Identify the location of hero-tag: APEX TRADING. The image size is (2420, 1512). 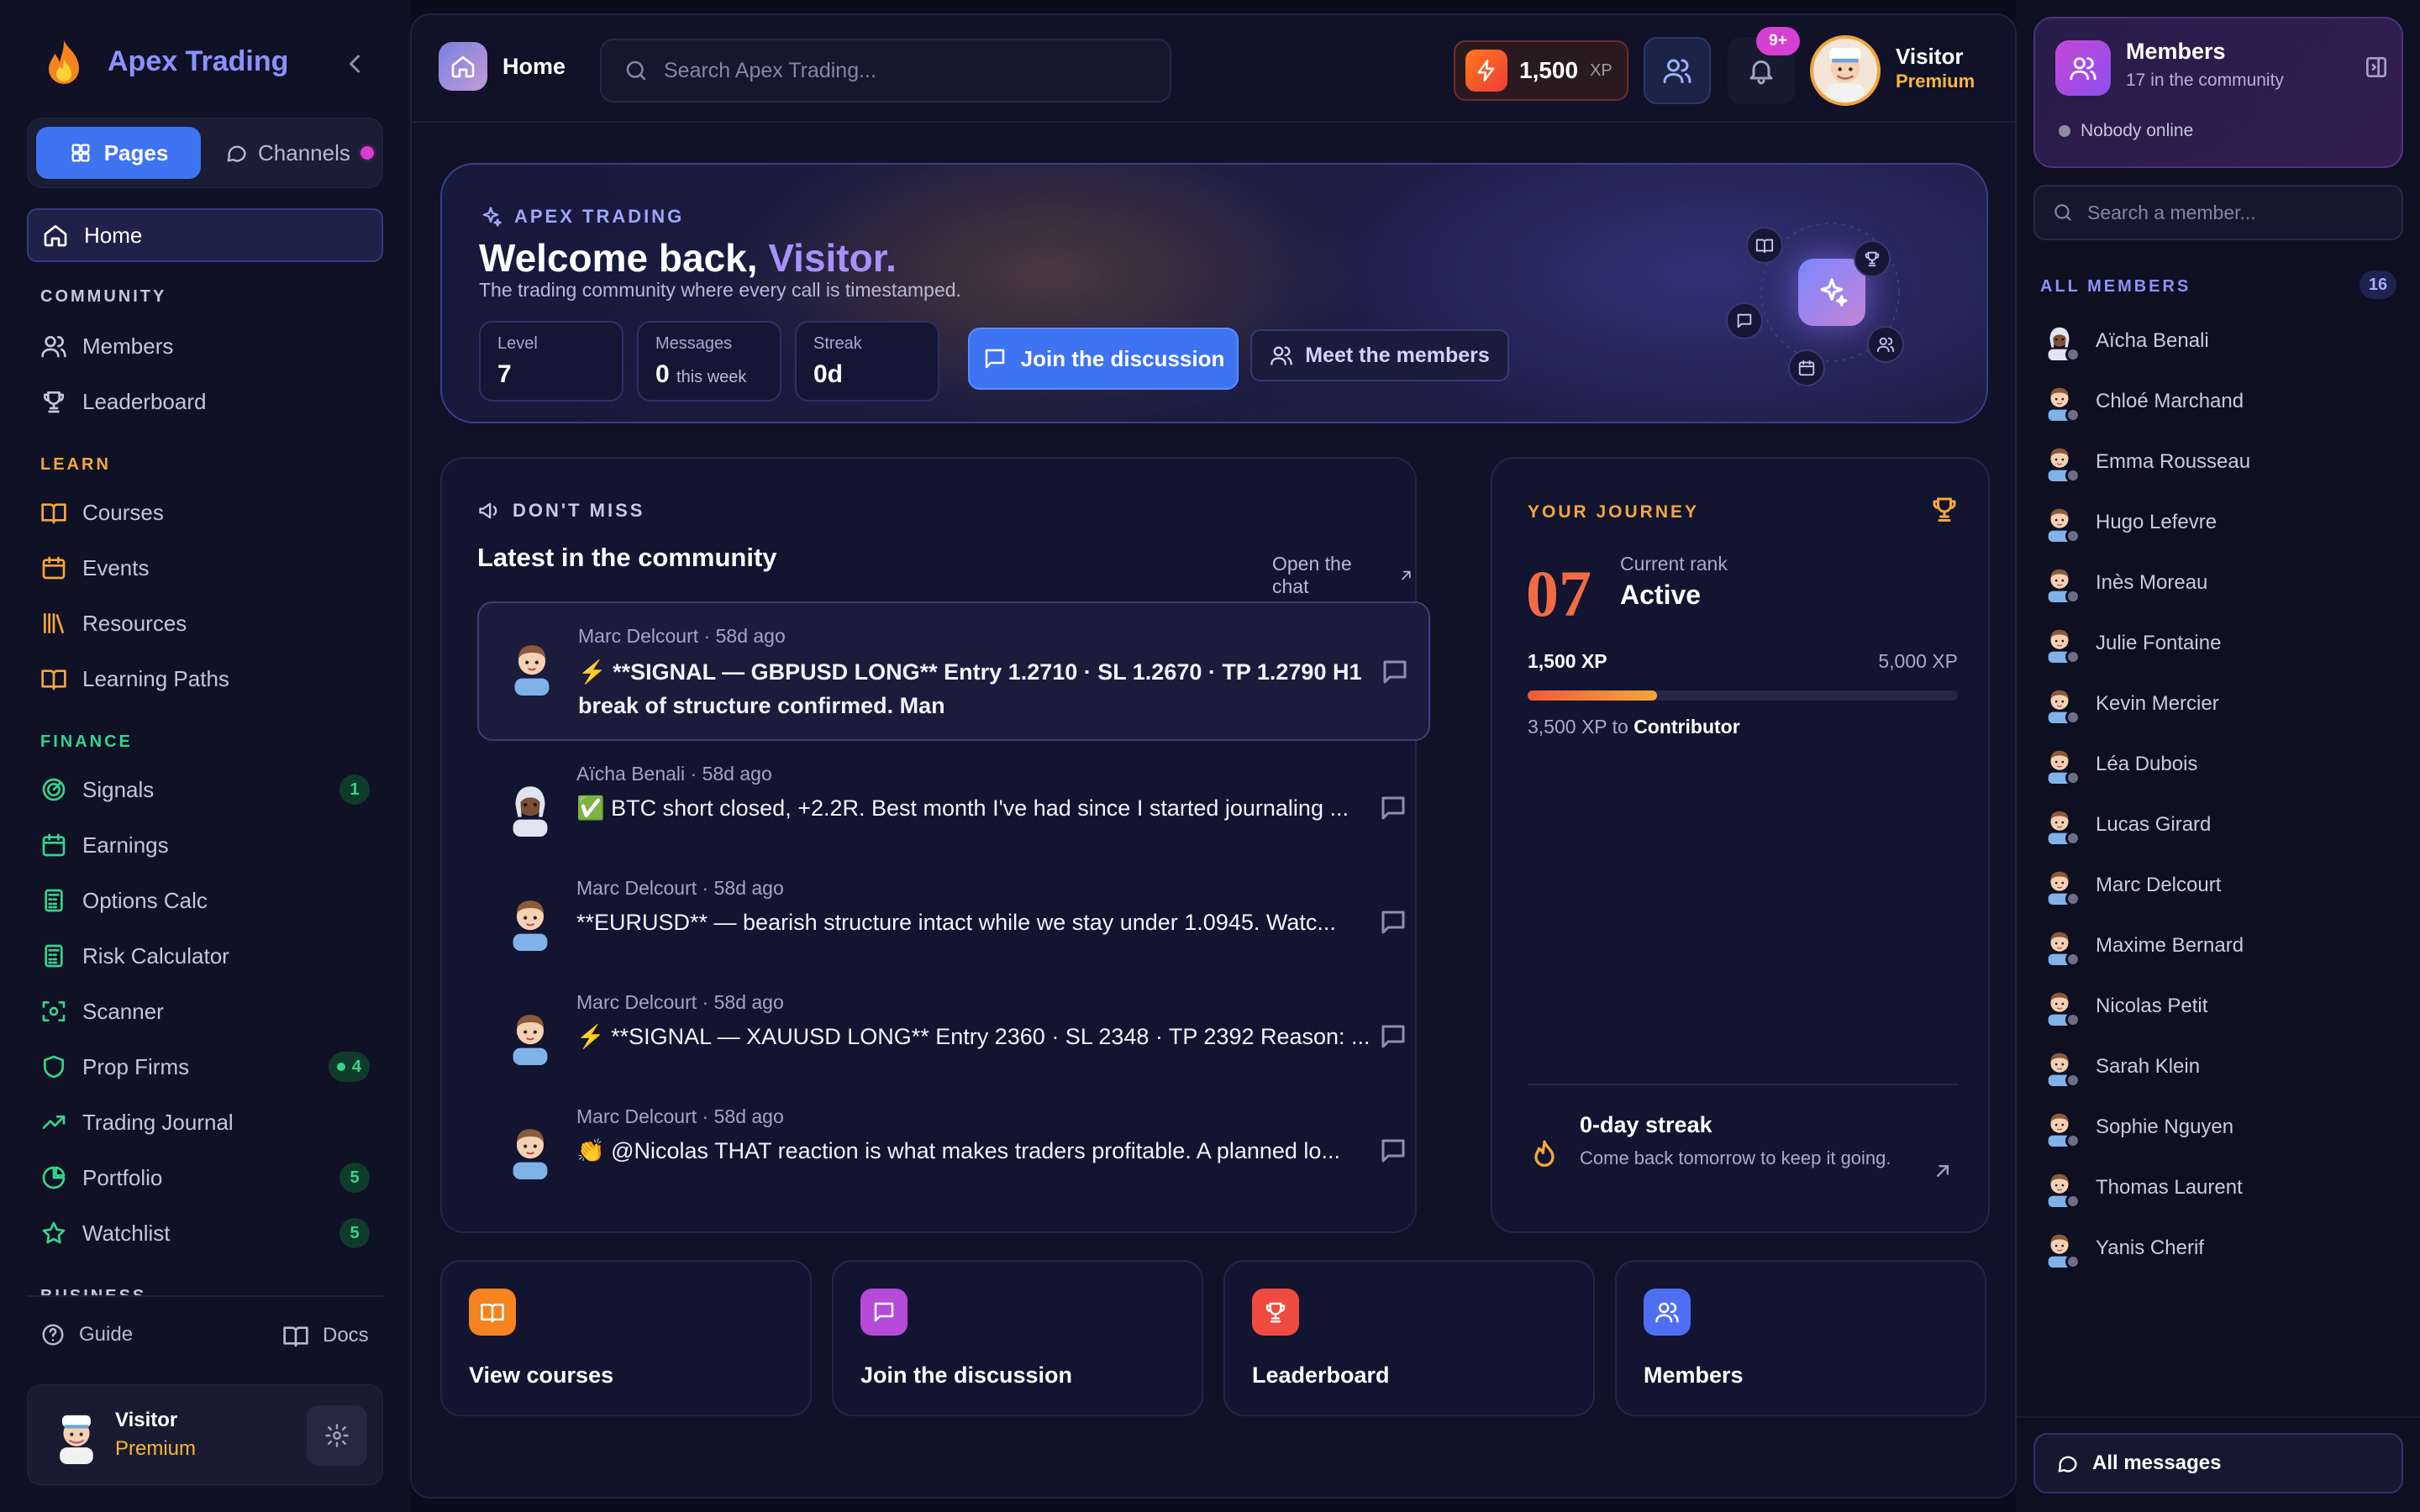
(582, 216).